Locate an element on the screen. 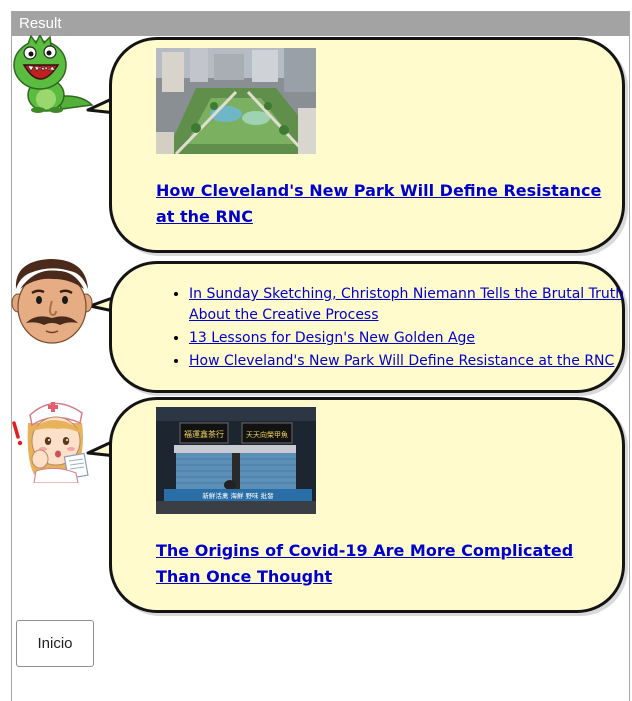 This screenshot has width=632, height=701. aerial-park-photo is located at coordinates (236, 101).